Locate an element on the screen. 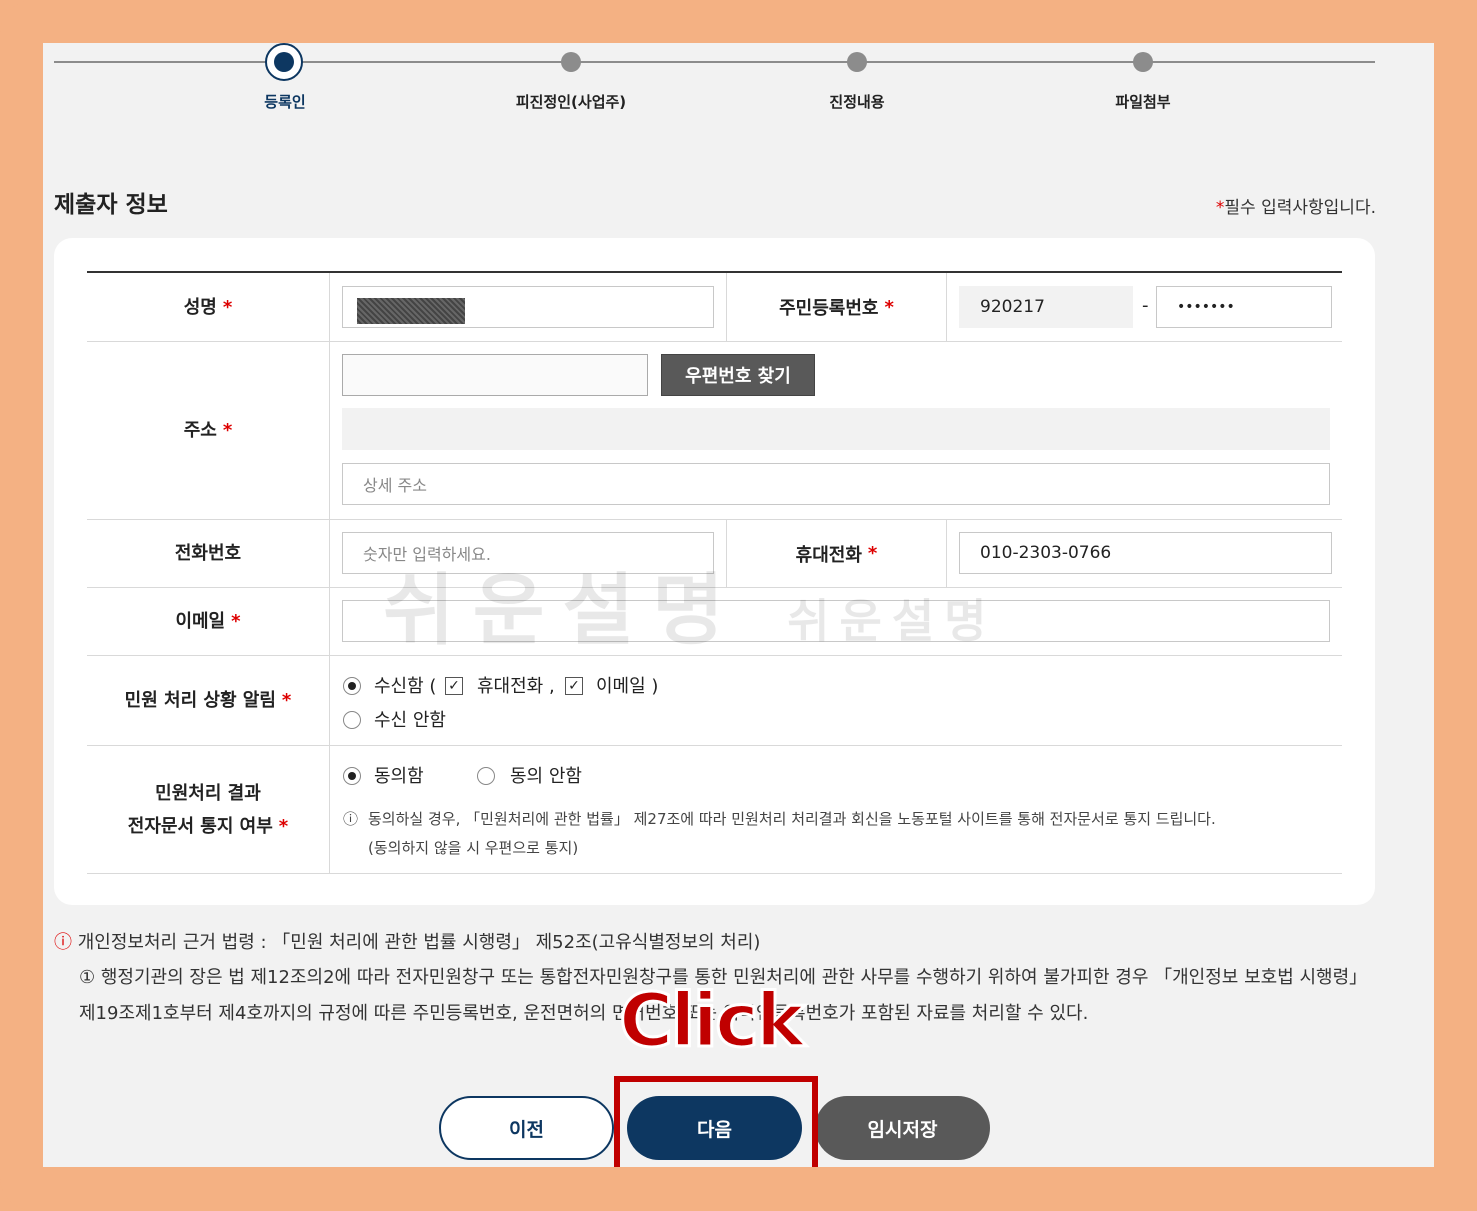 The image size is (1477, 1211). name-input is located at coordinates (528, 307).